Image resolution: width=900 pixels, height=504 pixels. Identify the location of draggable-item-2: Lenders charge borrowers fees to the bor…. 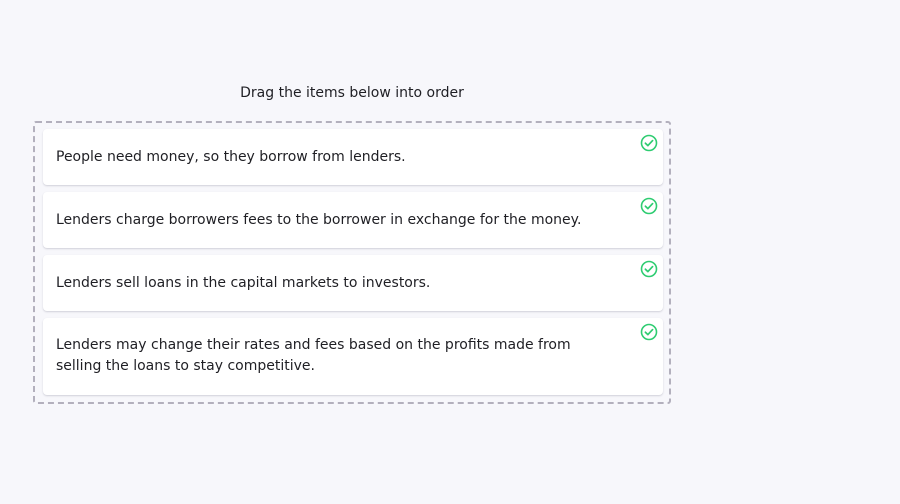
(353, 220).